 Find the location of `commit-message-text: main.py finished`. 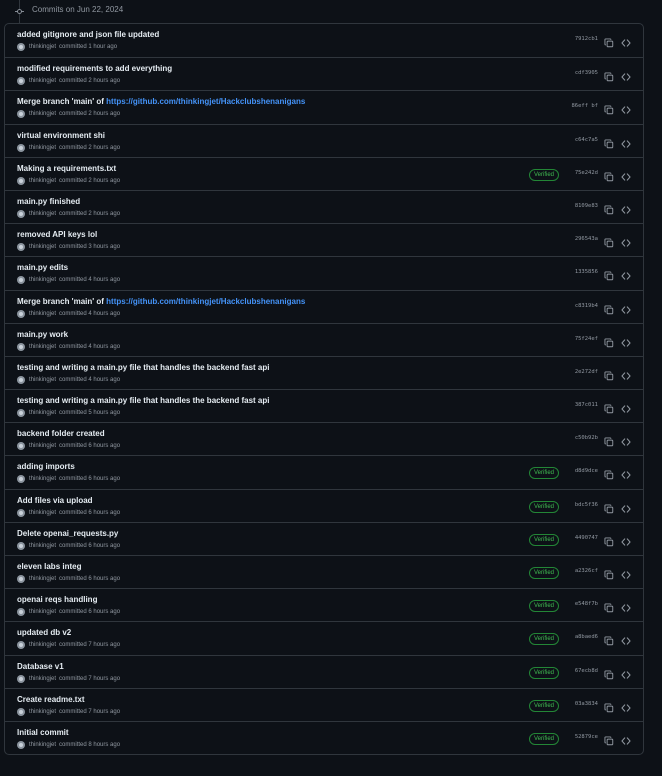

commit-message-text: main.py finished is located at coordinates (48, 201).